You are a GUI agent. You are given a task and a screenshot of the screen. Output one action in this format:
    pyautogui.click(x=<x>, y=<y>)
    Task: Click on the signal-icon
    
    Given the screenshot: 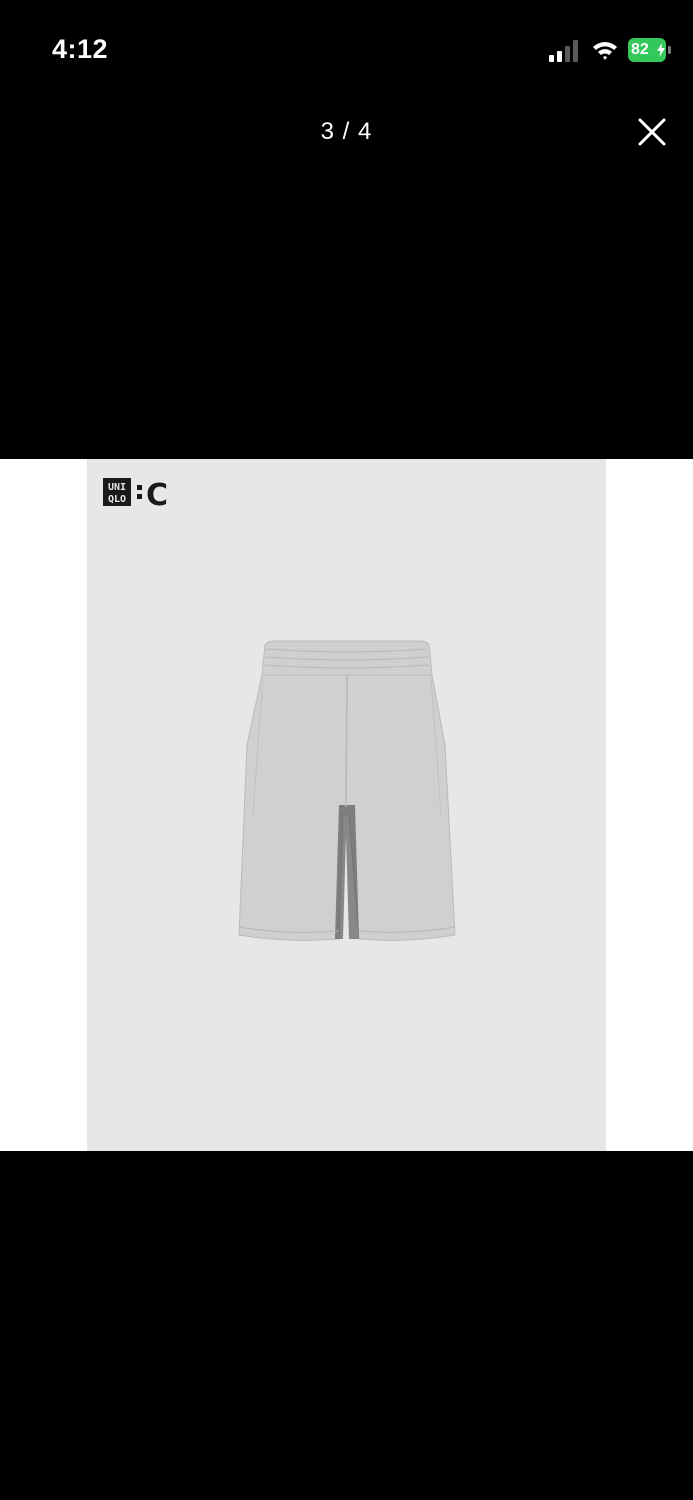 What is the action you would take?
    pyautogui.click(x=563, y=51)
    